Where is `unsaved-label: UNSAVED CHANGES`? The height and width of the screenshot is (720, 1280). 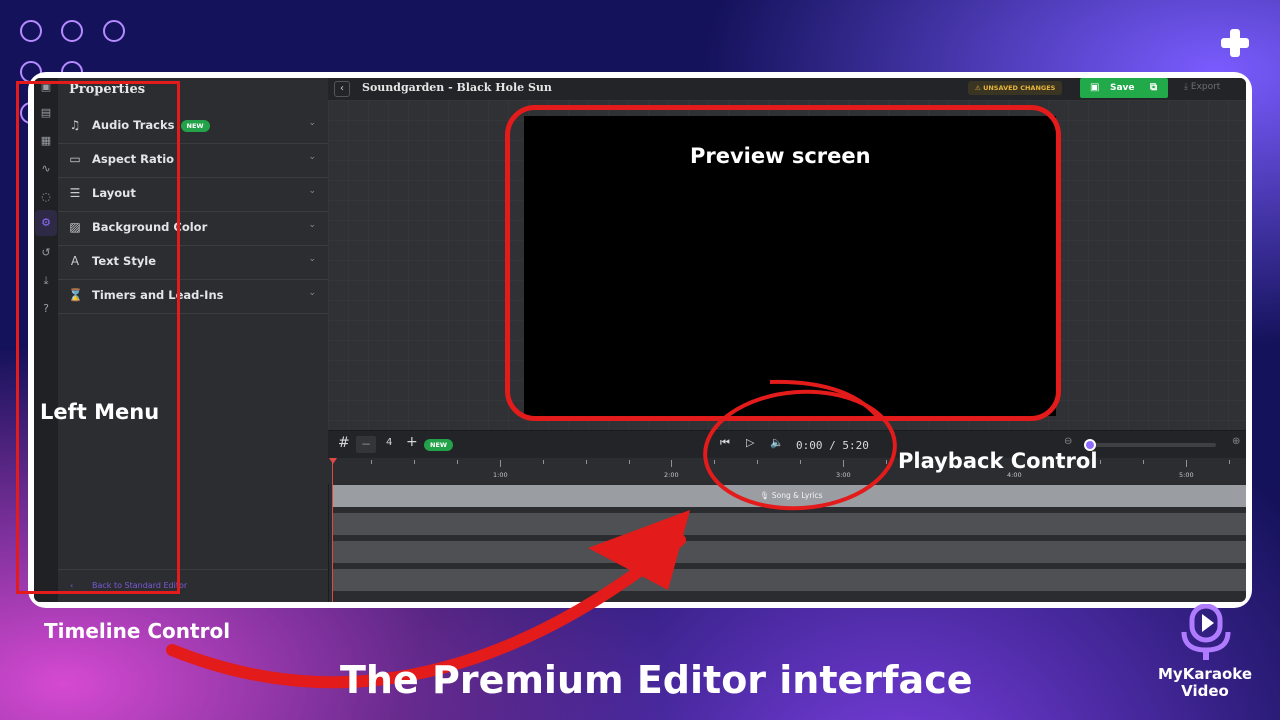
unsaved-label: UNSAVED CHANGES is located at coordinates (1019, 88).